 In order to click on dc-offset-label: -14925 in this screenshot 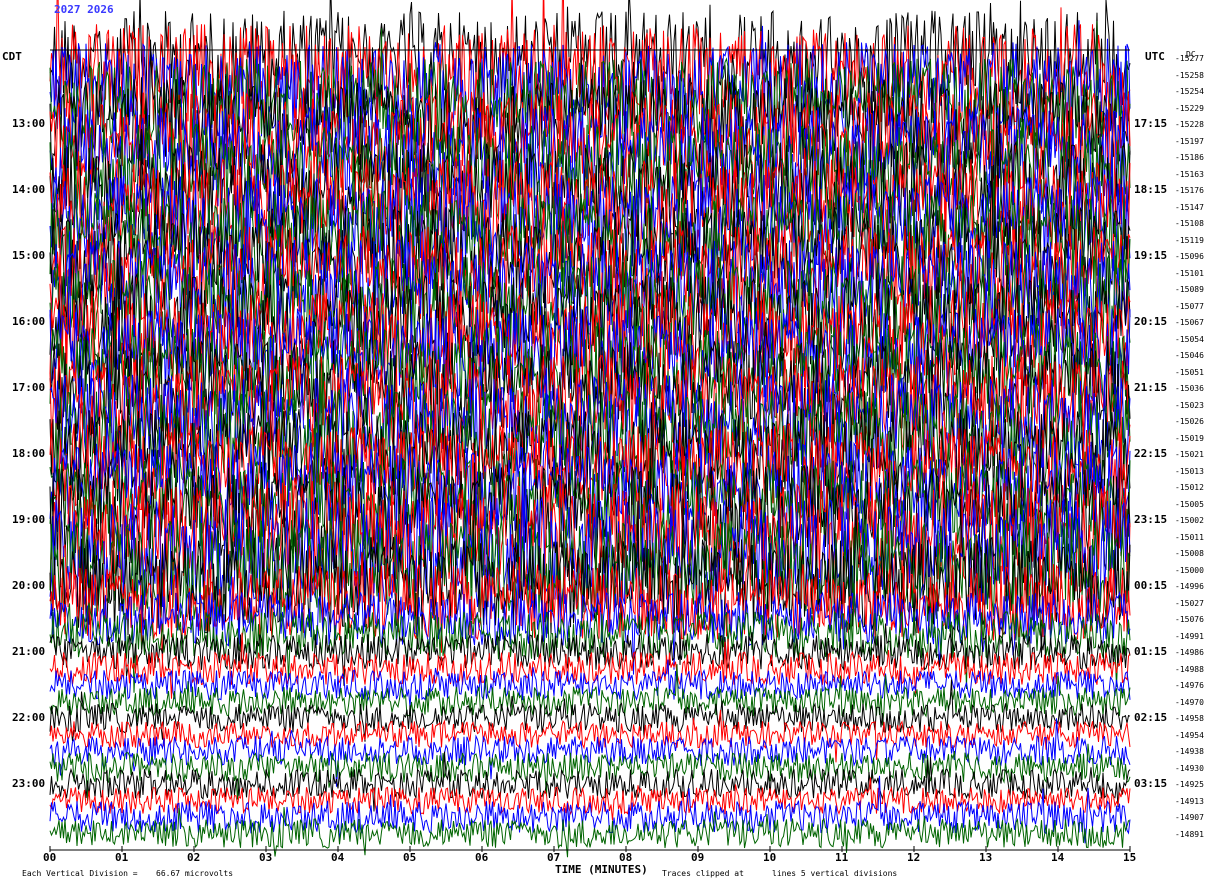, I will do `click(1189, 784)`.